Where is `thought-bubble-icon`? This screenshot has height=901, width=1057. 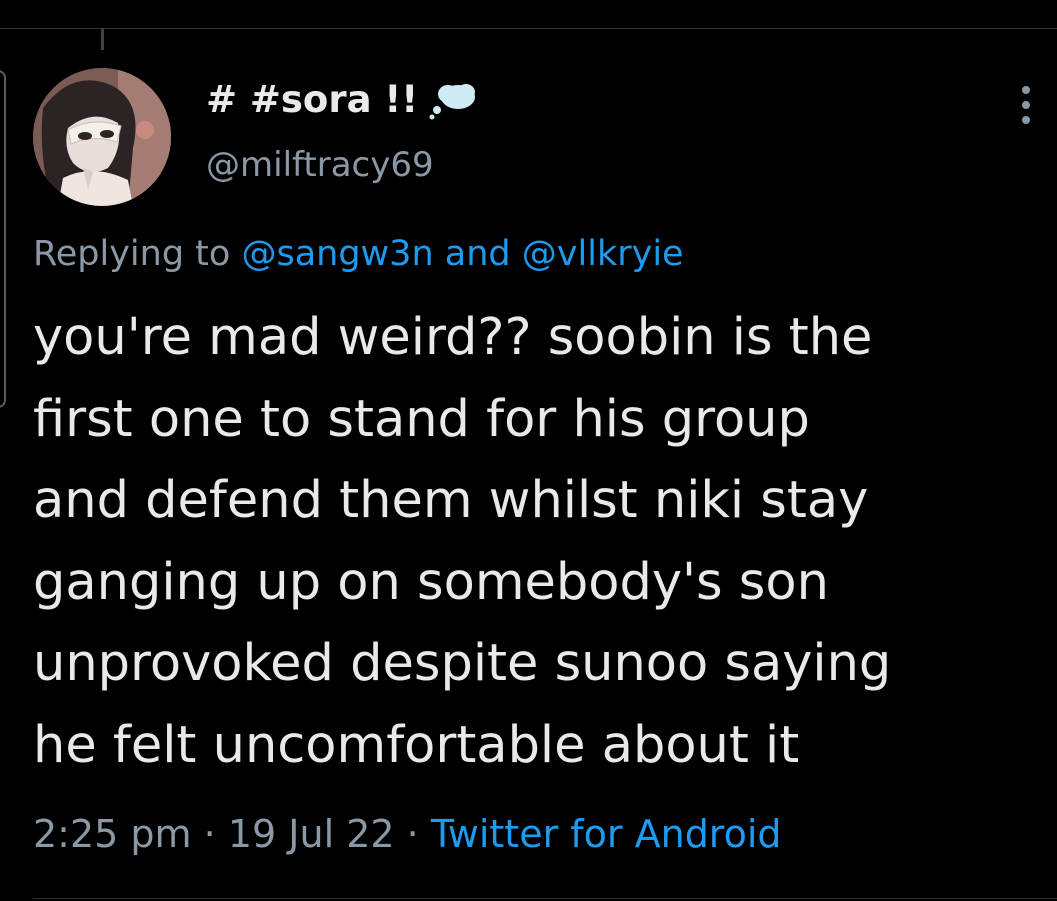 thought-bubble-icon is located at coordinates (452, 101).